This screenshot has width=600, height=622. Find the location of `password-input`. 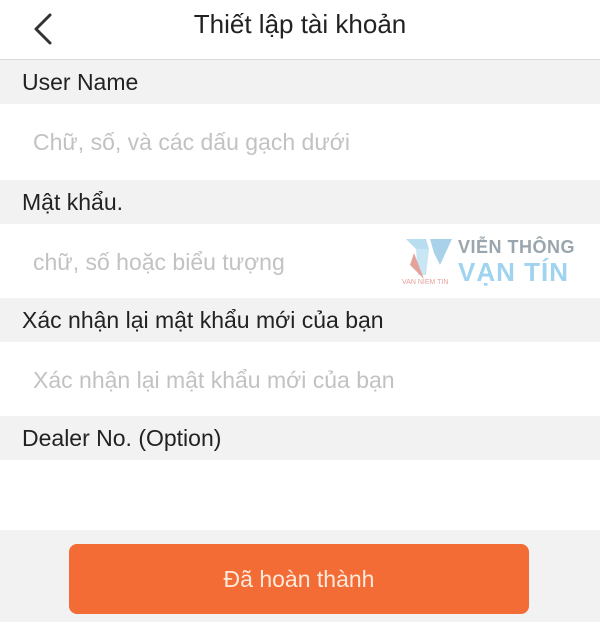

password-input is located at coordinates (300, 262).